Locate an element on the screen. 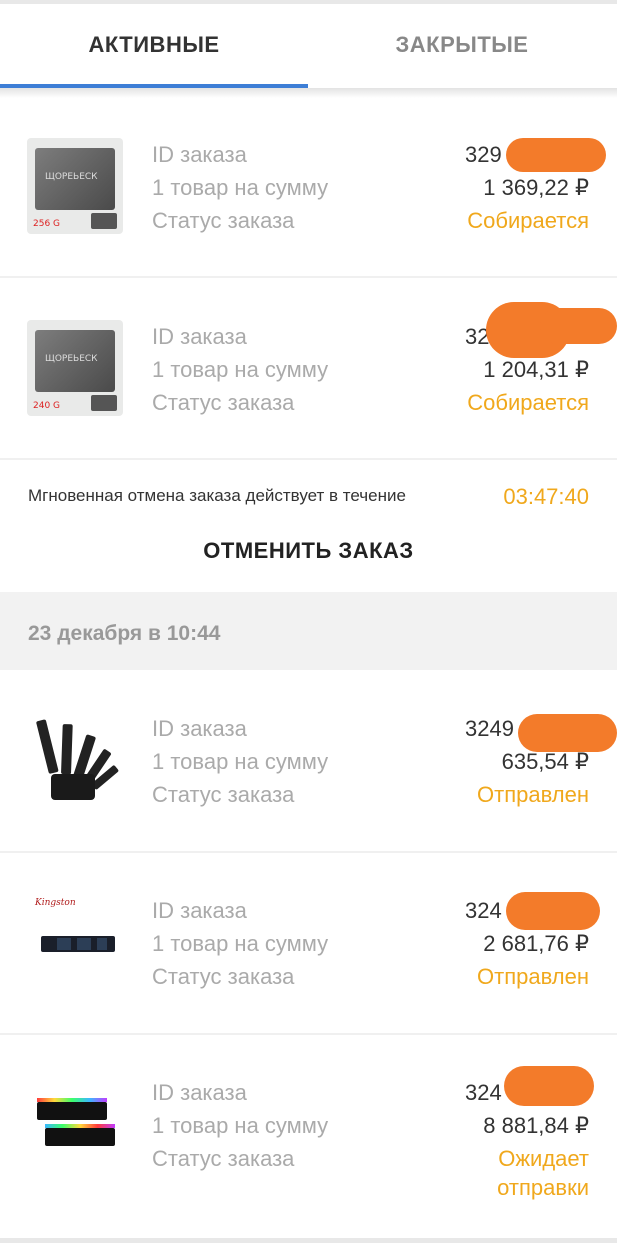  product-thumbnail: Kingston is located at coordinates (75, 942).